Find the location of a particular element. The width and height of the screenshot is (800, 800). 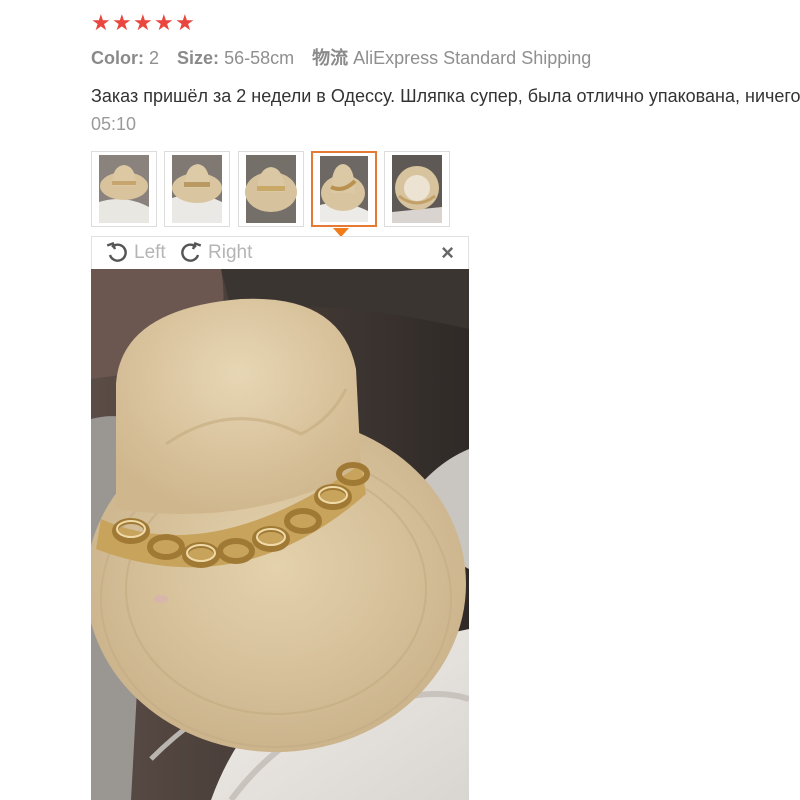

color-value: 2 is located at coordinates (154, 58).